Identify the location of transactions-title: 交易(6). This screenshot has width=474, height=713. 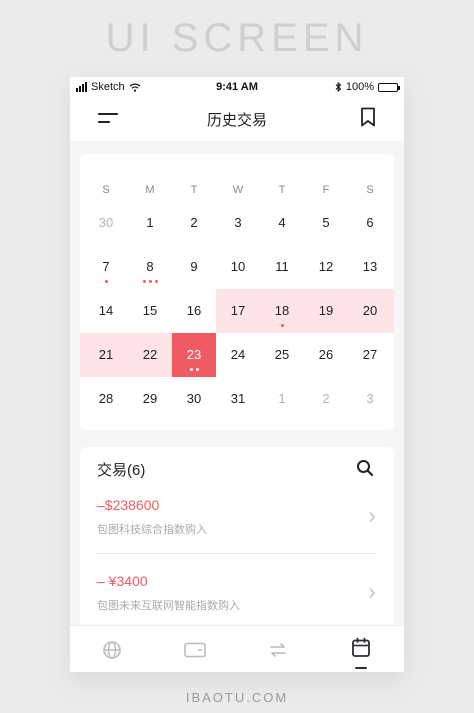
(121, 470).